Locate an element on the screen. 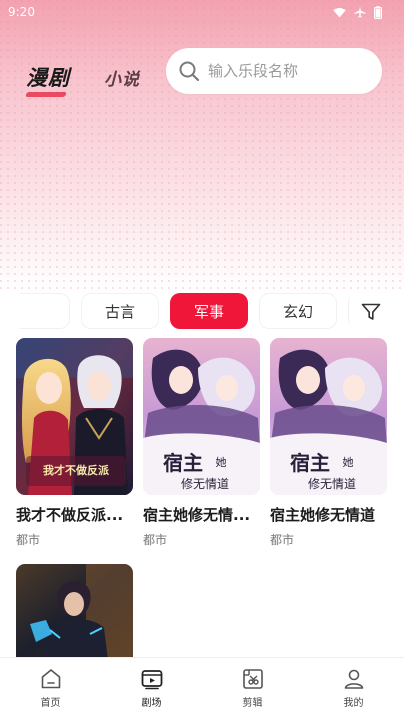  cover-art-scifi is located at coordinates (74, 612).